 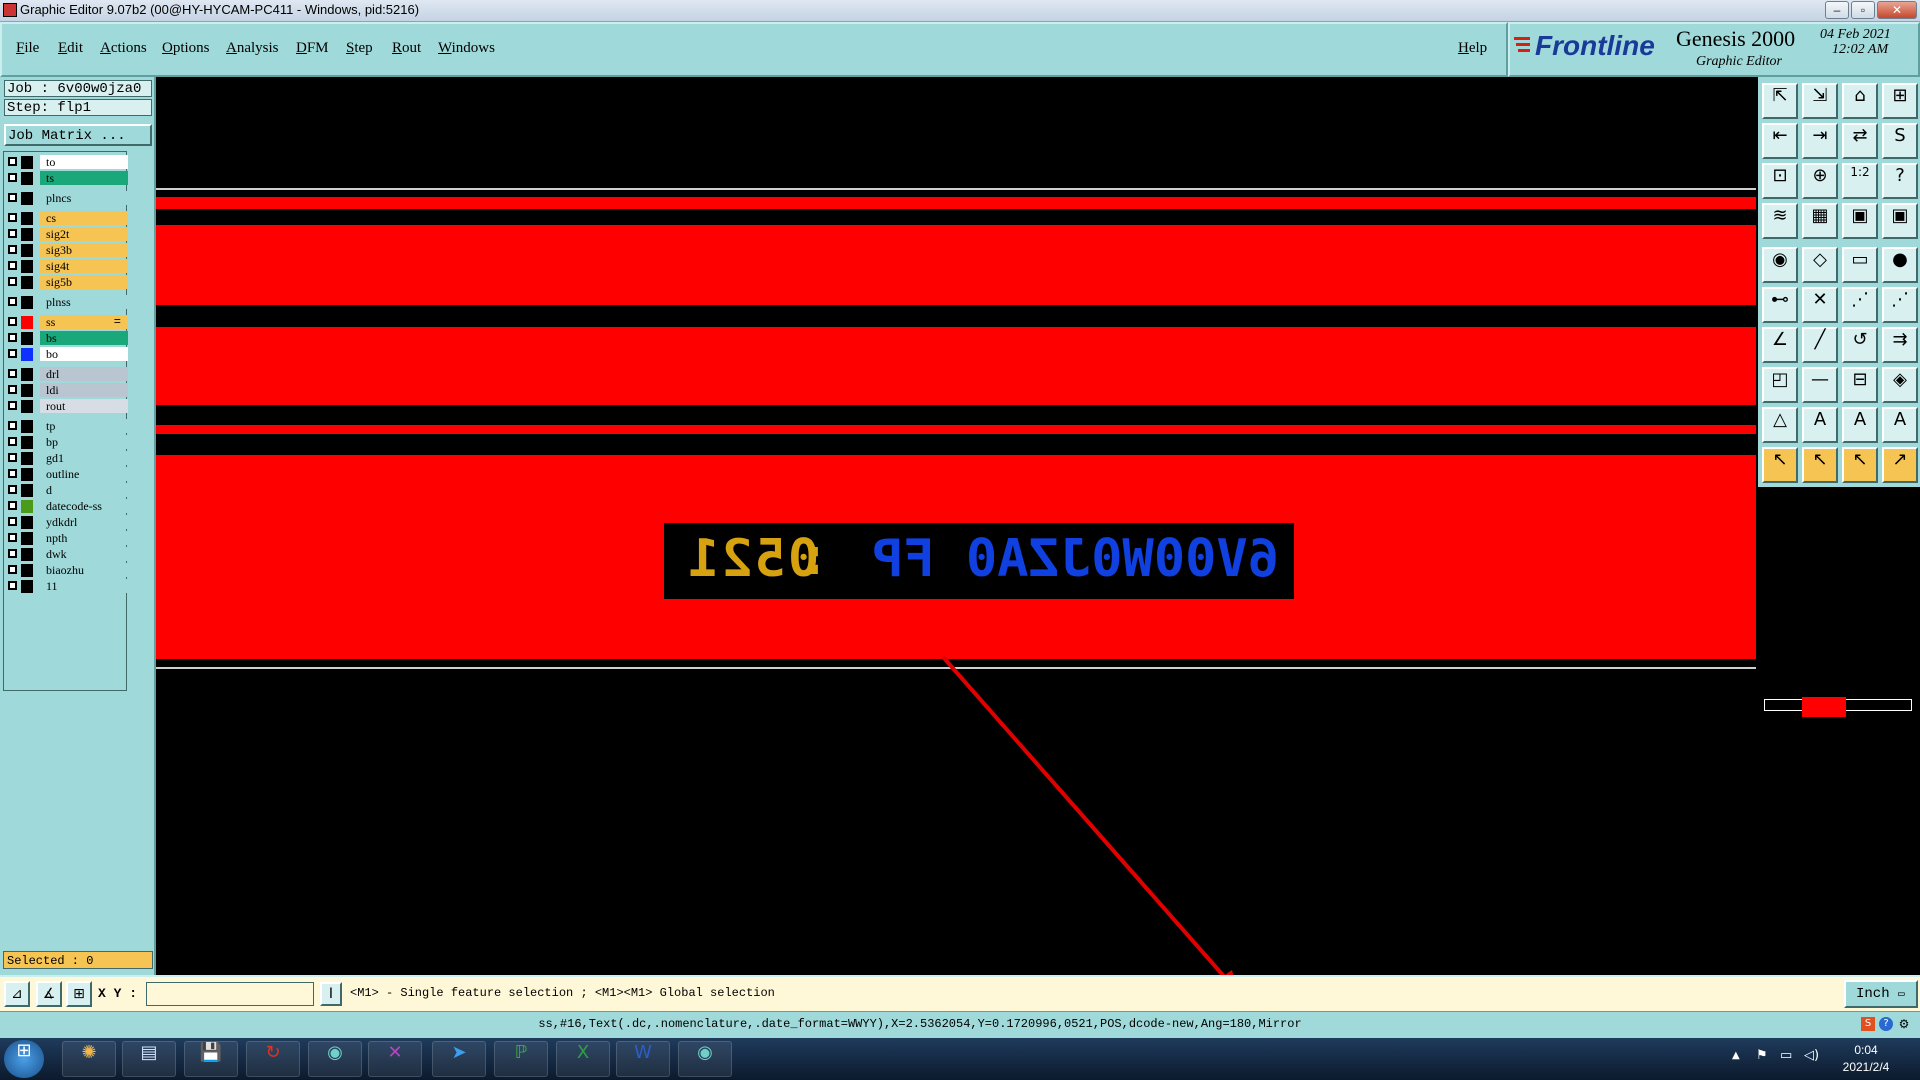 What do you see at coordinates (27, 48) in the screenshot?
I see `menu-file: File` at bounding box center [27, 48].